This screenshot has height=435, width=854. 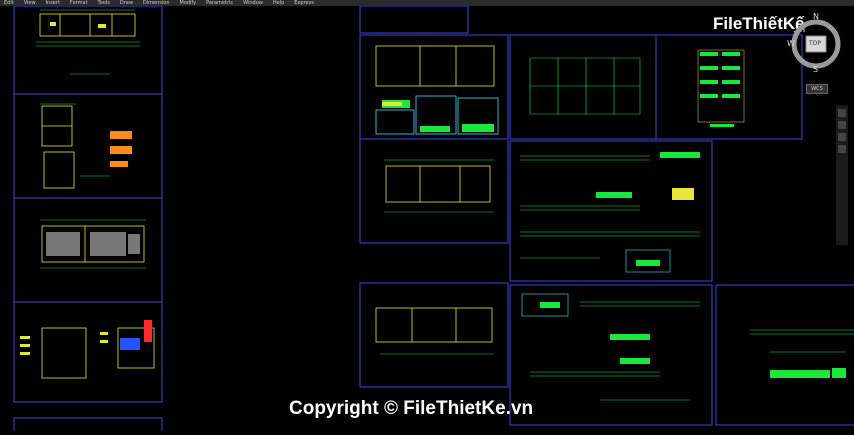 I want to click on orbit-icon, so click(x=842, y=137).